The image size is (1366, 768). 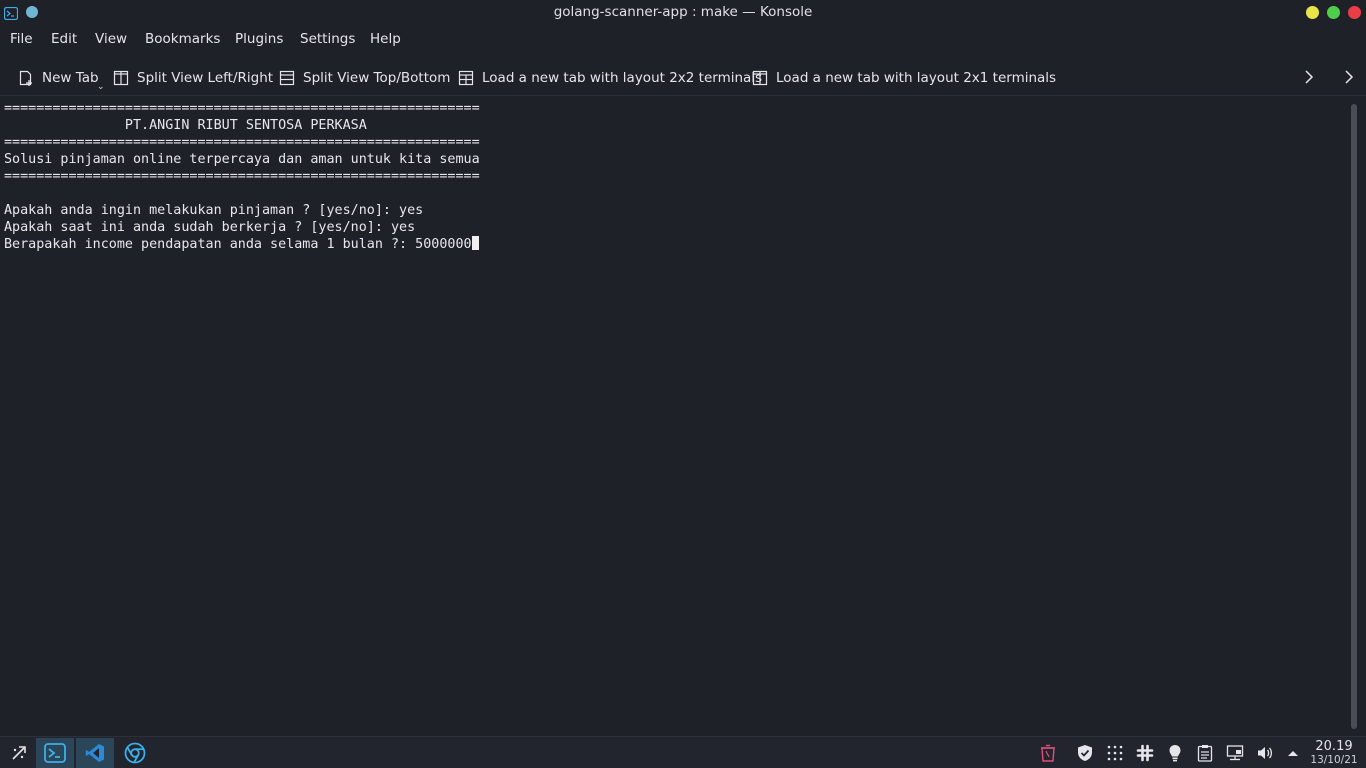 What do you see at coordinates (259, 39) in the screenshot?
I see `menu-plugins: Plugins` at bounding box center [259, 39].